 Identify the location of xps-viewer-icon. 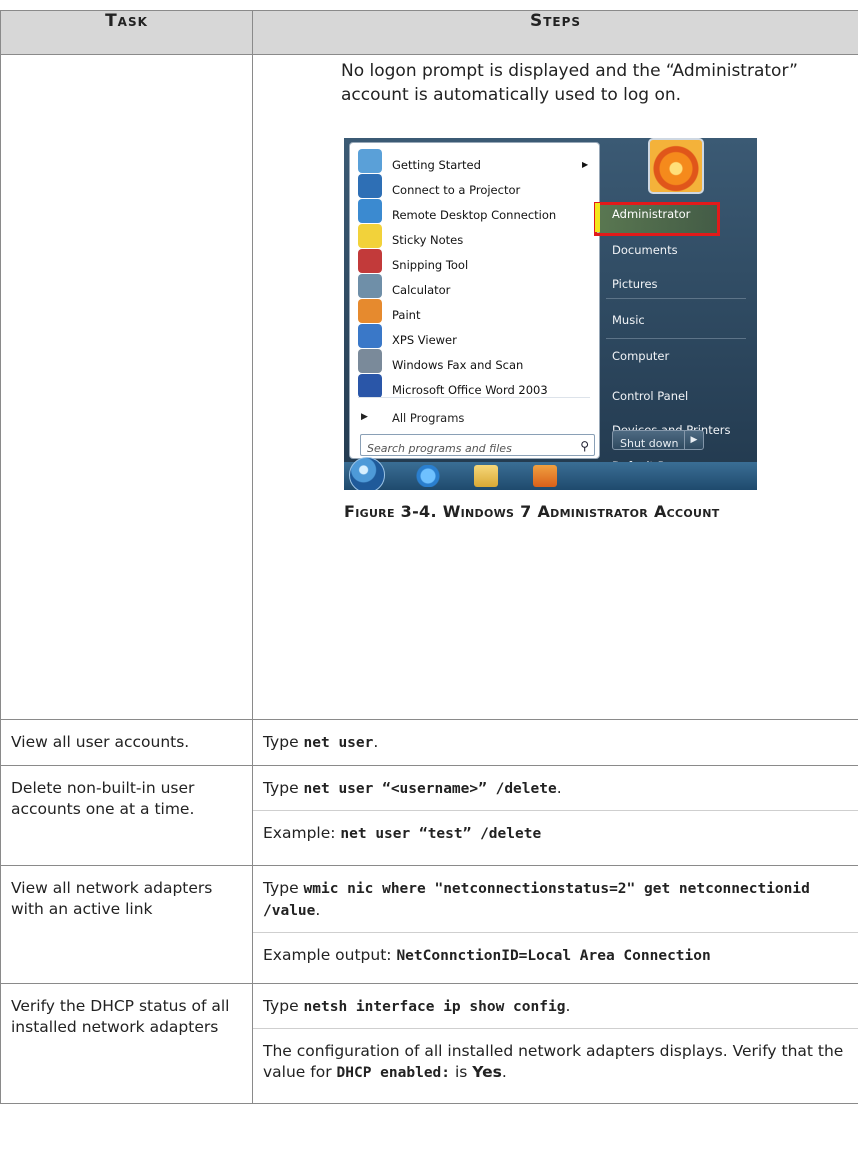
(370, 336).